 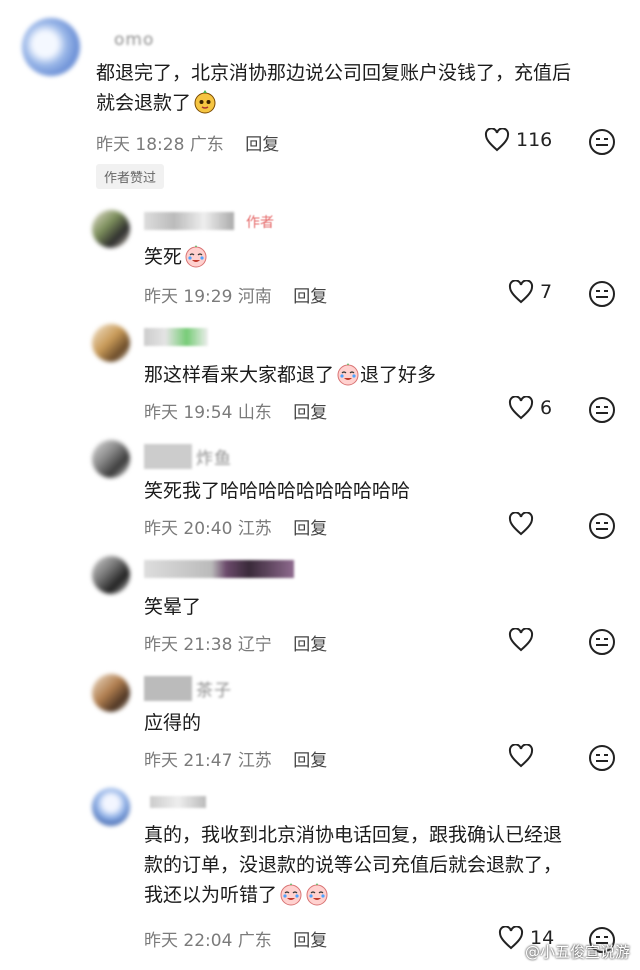 I want to click on comment-text-line: 应得的, so click(x=173, y=723).